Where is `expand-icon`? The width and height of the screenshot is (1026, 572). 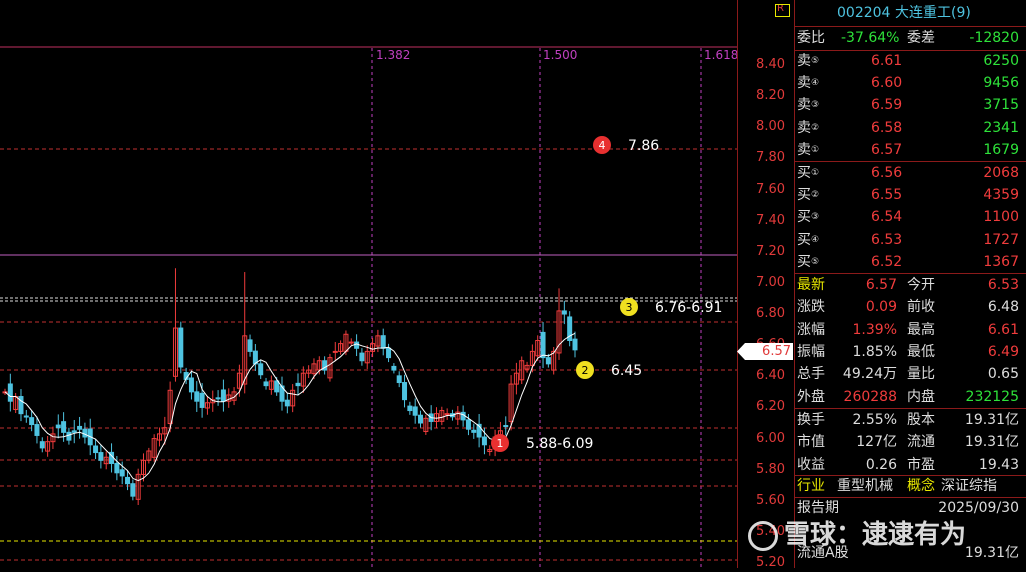
expand-icon is located at coordinates (782, 10).